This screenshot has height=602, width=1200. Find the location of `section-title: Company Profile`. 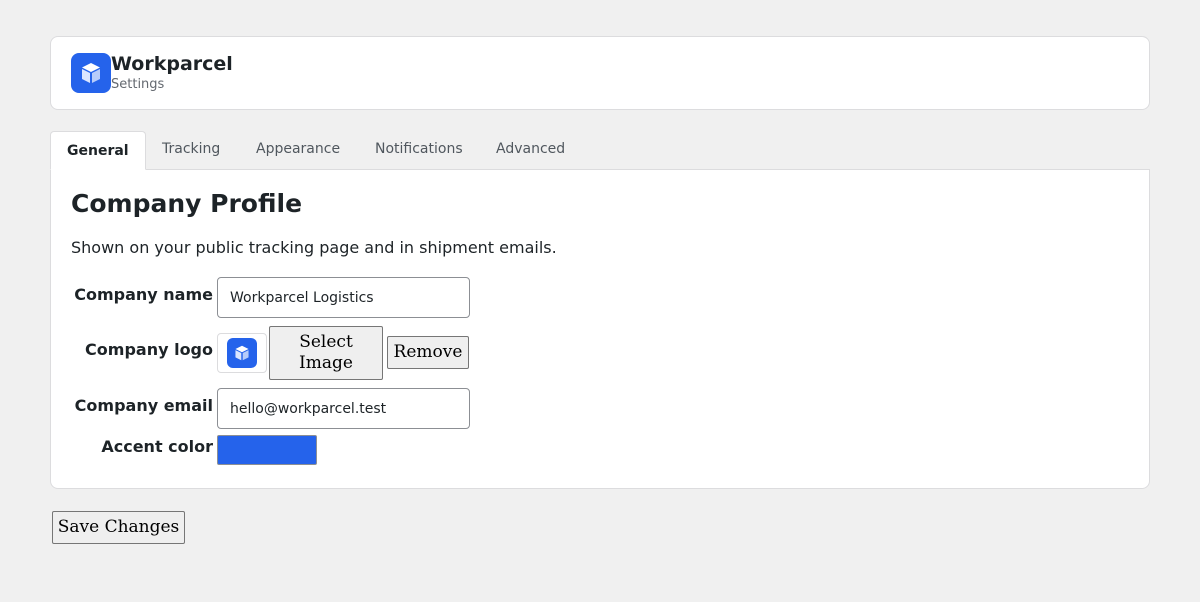

section-title: Company Profile is located at coordinates (187, 203).